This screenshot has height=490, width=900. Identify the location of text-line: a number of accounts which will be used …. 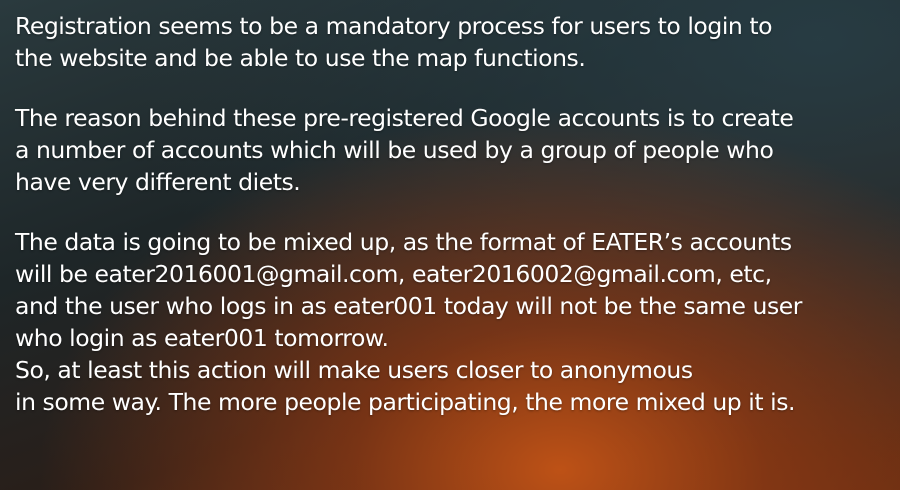
(394, 150).